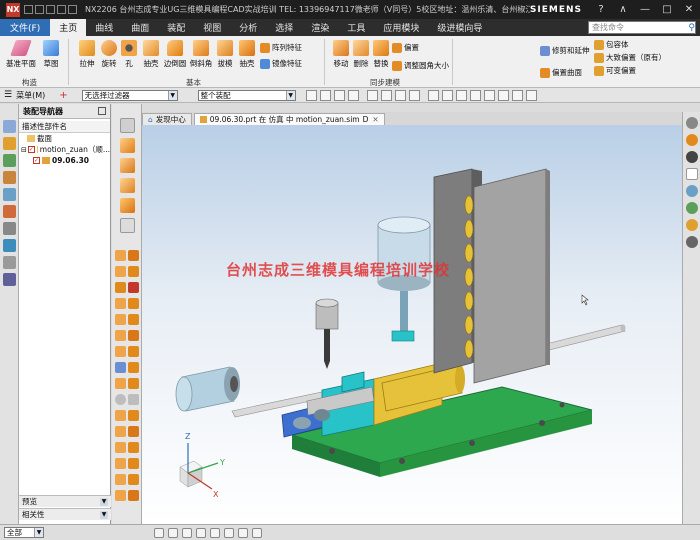 The width and height of the screenshot is (700, 540). Describe the element at coordinates (630, 57) in the screenshot. I see `rough-offset-button: 大致偏置（原有）` at that location.